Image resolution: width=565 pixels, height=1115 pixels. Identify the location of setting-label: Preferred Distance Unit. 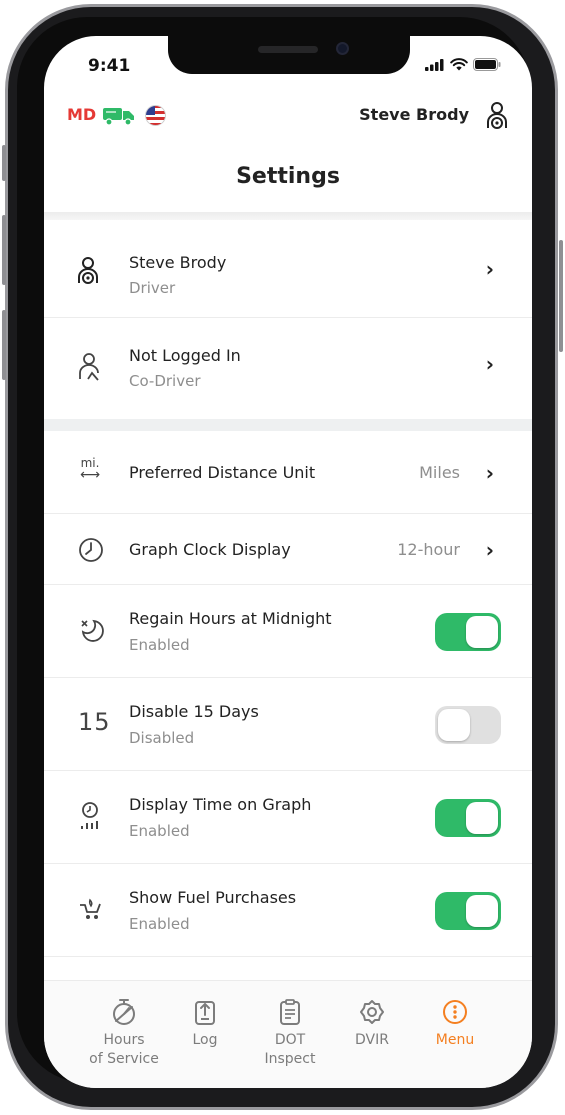
(222, 472).